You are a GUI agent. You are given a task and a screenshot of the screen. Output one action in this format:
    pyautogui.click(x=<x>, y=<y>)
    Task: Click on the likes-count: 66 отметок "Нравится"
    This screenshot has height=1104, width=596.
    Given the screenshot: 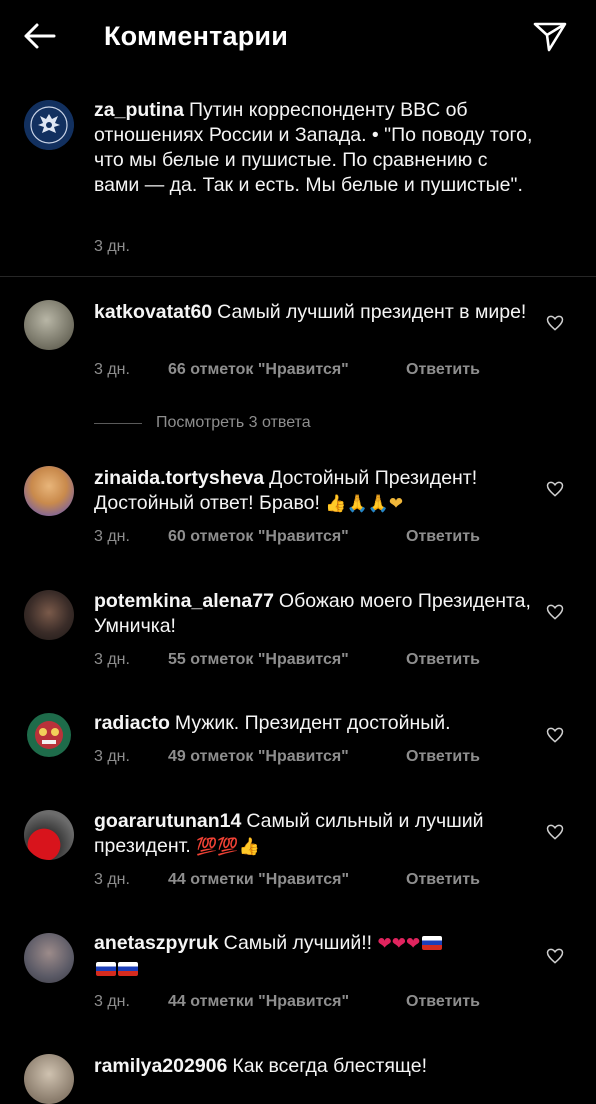 What is the action you would take?
    pyautogui.click(x=287, y=370)
    